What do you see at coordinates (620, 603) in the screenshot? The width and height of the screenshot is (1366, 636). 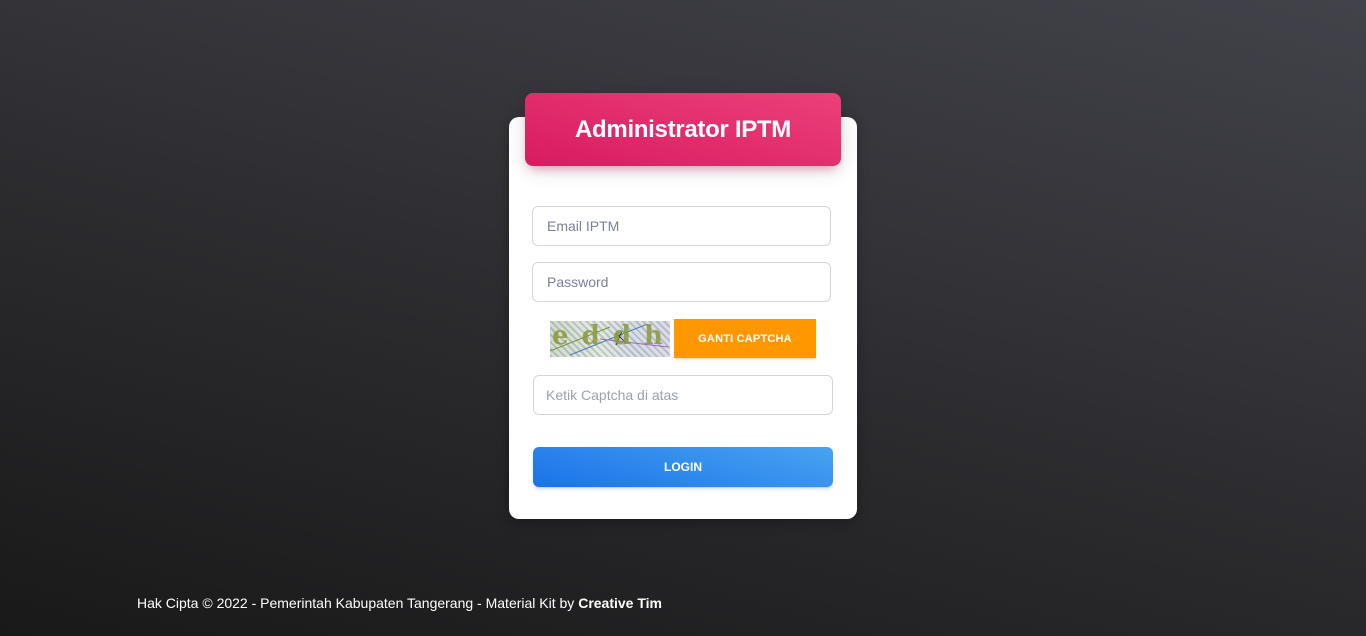 I see `creative-tim-link: Creative Tim` at bounding box center [620, 603].